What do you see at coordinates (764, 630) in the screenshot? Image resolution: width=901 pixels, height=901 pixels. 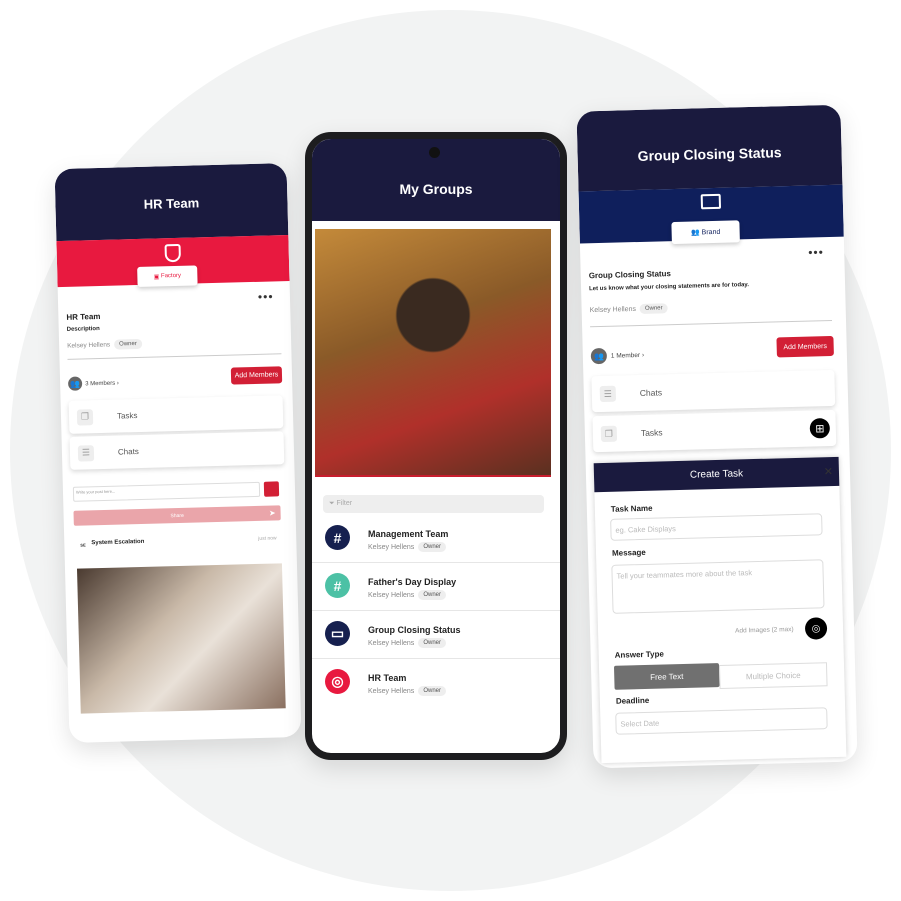 I see `add-images-label: Add Images (2 max)` at bounding box center [764, 630].